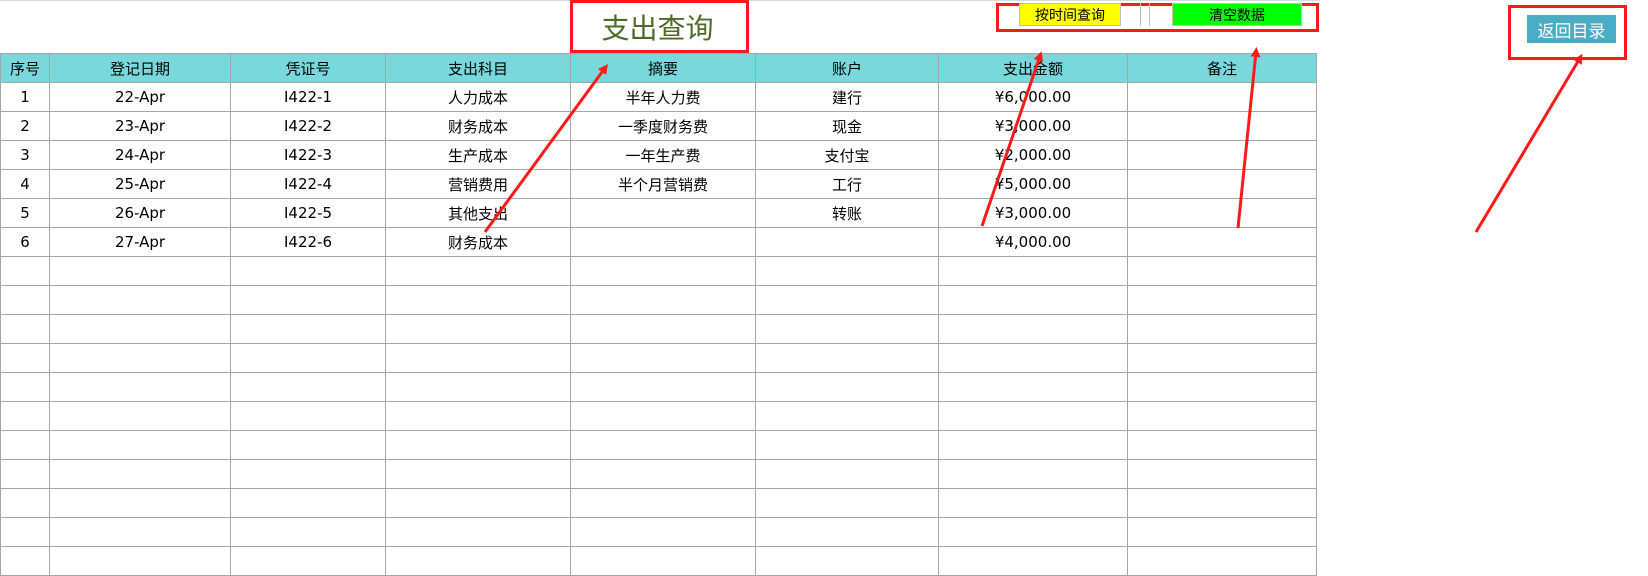  What do you see at coordinates (140, 213) in the screenshot?
I see `table-cell: 26-Apr` at bounding box center [140, 213].